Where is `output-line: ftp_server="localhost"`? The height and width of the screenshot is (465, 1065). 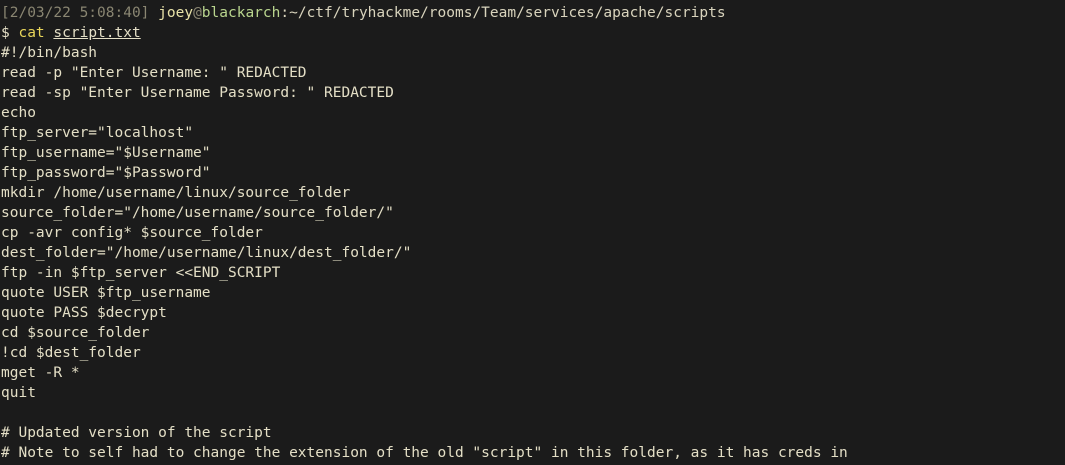 output-line: ftp_server="localhost" is located at coordinates (97, 133).